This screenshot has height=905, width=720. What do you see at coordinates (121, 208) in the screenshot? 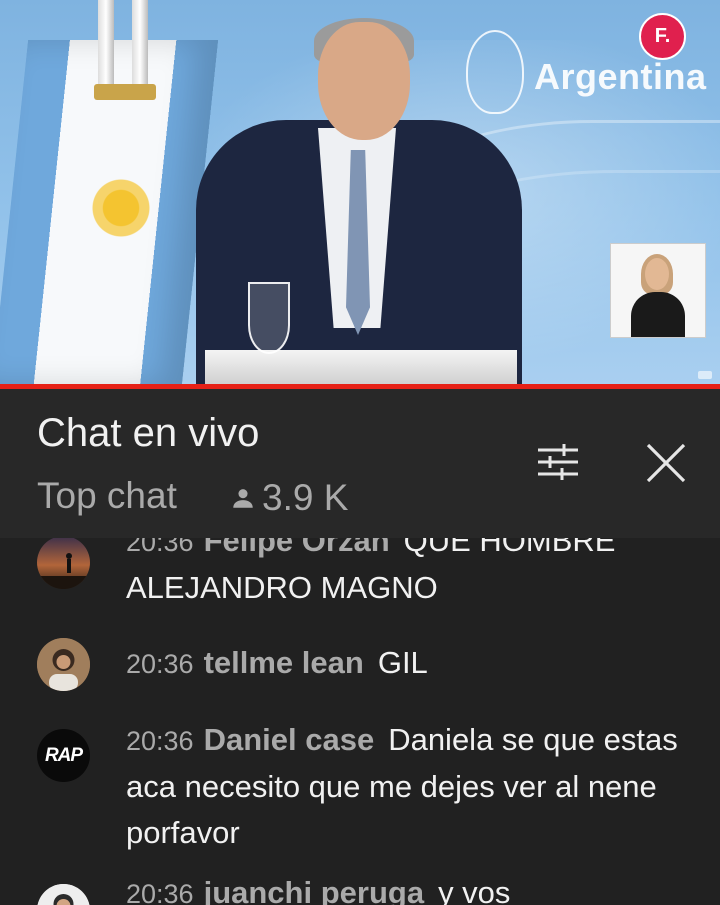
I see `flag-sun-emblem` at bounding box center [121, 208].